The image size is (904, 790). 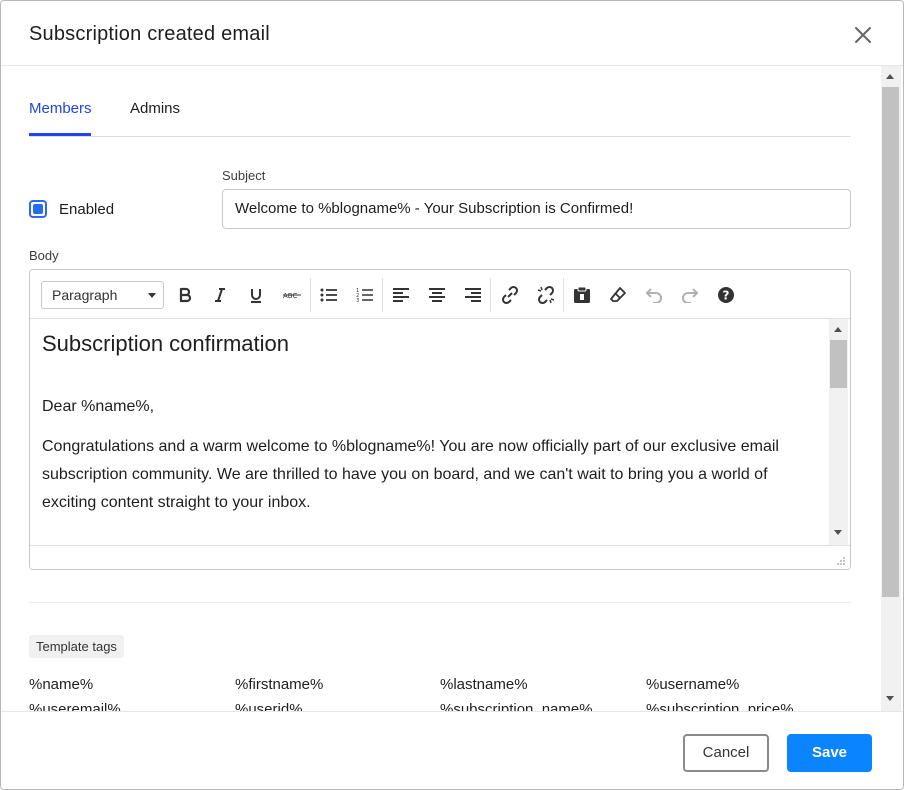 I want to click on underline-icon, so click(x=256, y=295).